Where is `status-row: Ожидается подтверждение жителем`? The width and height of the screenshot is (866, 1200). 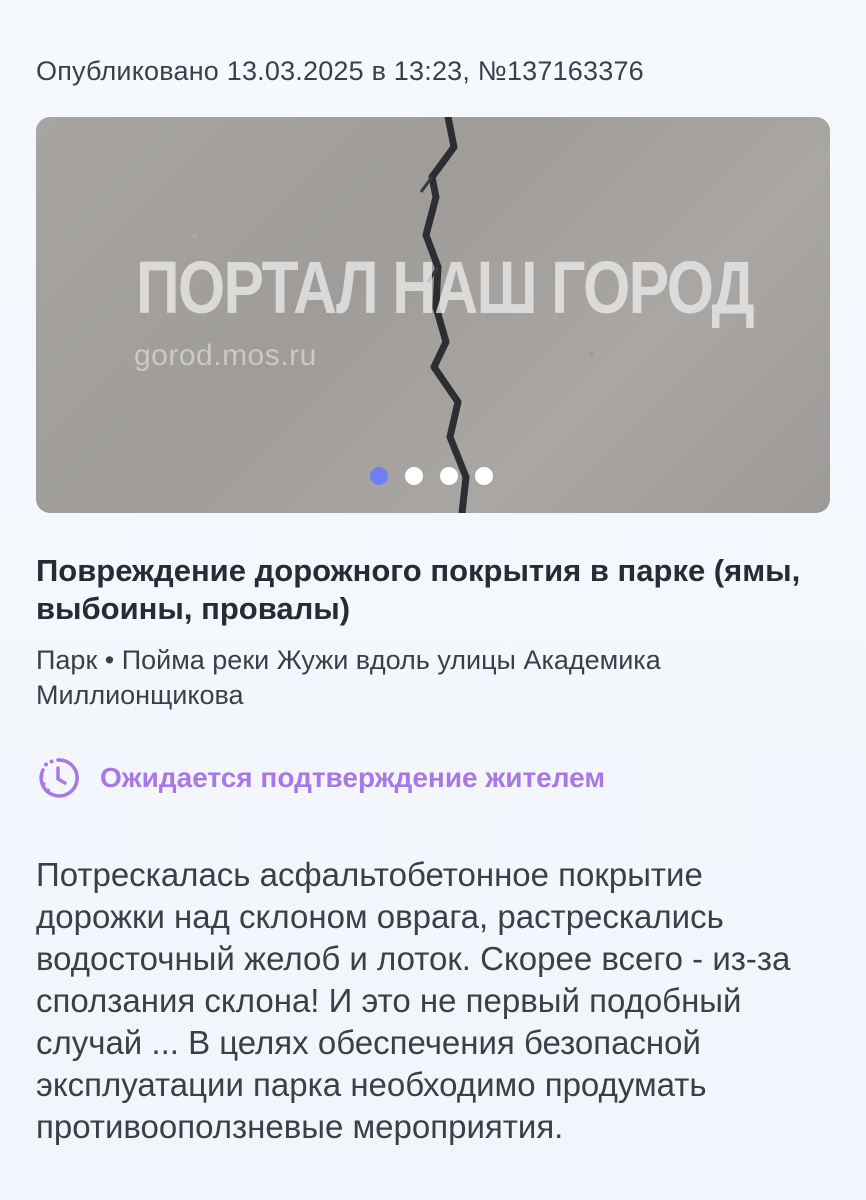 status-row: Ожидается подтверждение жителем is located at coordinates (320, 778).